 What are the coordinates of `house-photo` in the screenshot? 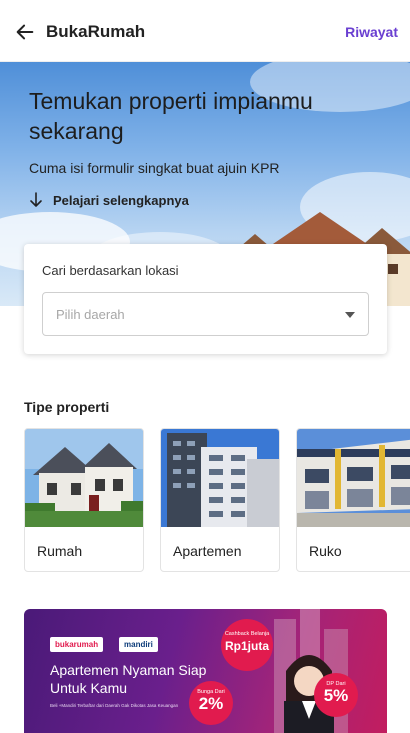 It's located at (84, 478).